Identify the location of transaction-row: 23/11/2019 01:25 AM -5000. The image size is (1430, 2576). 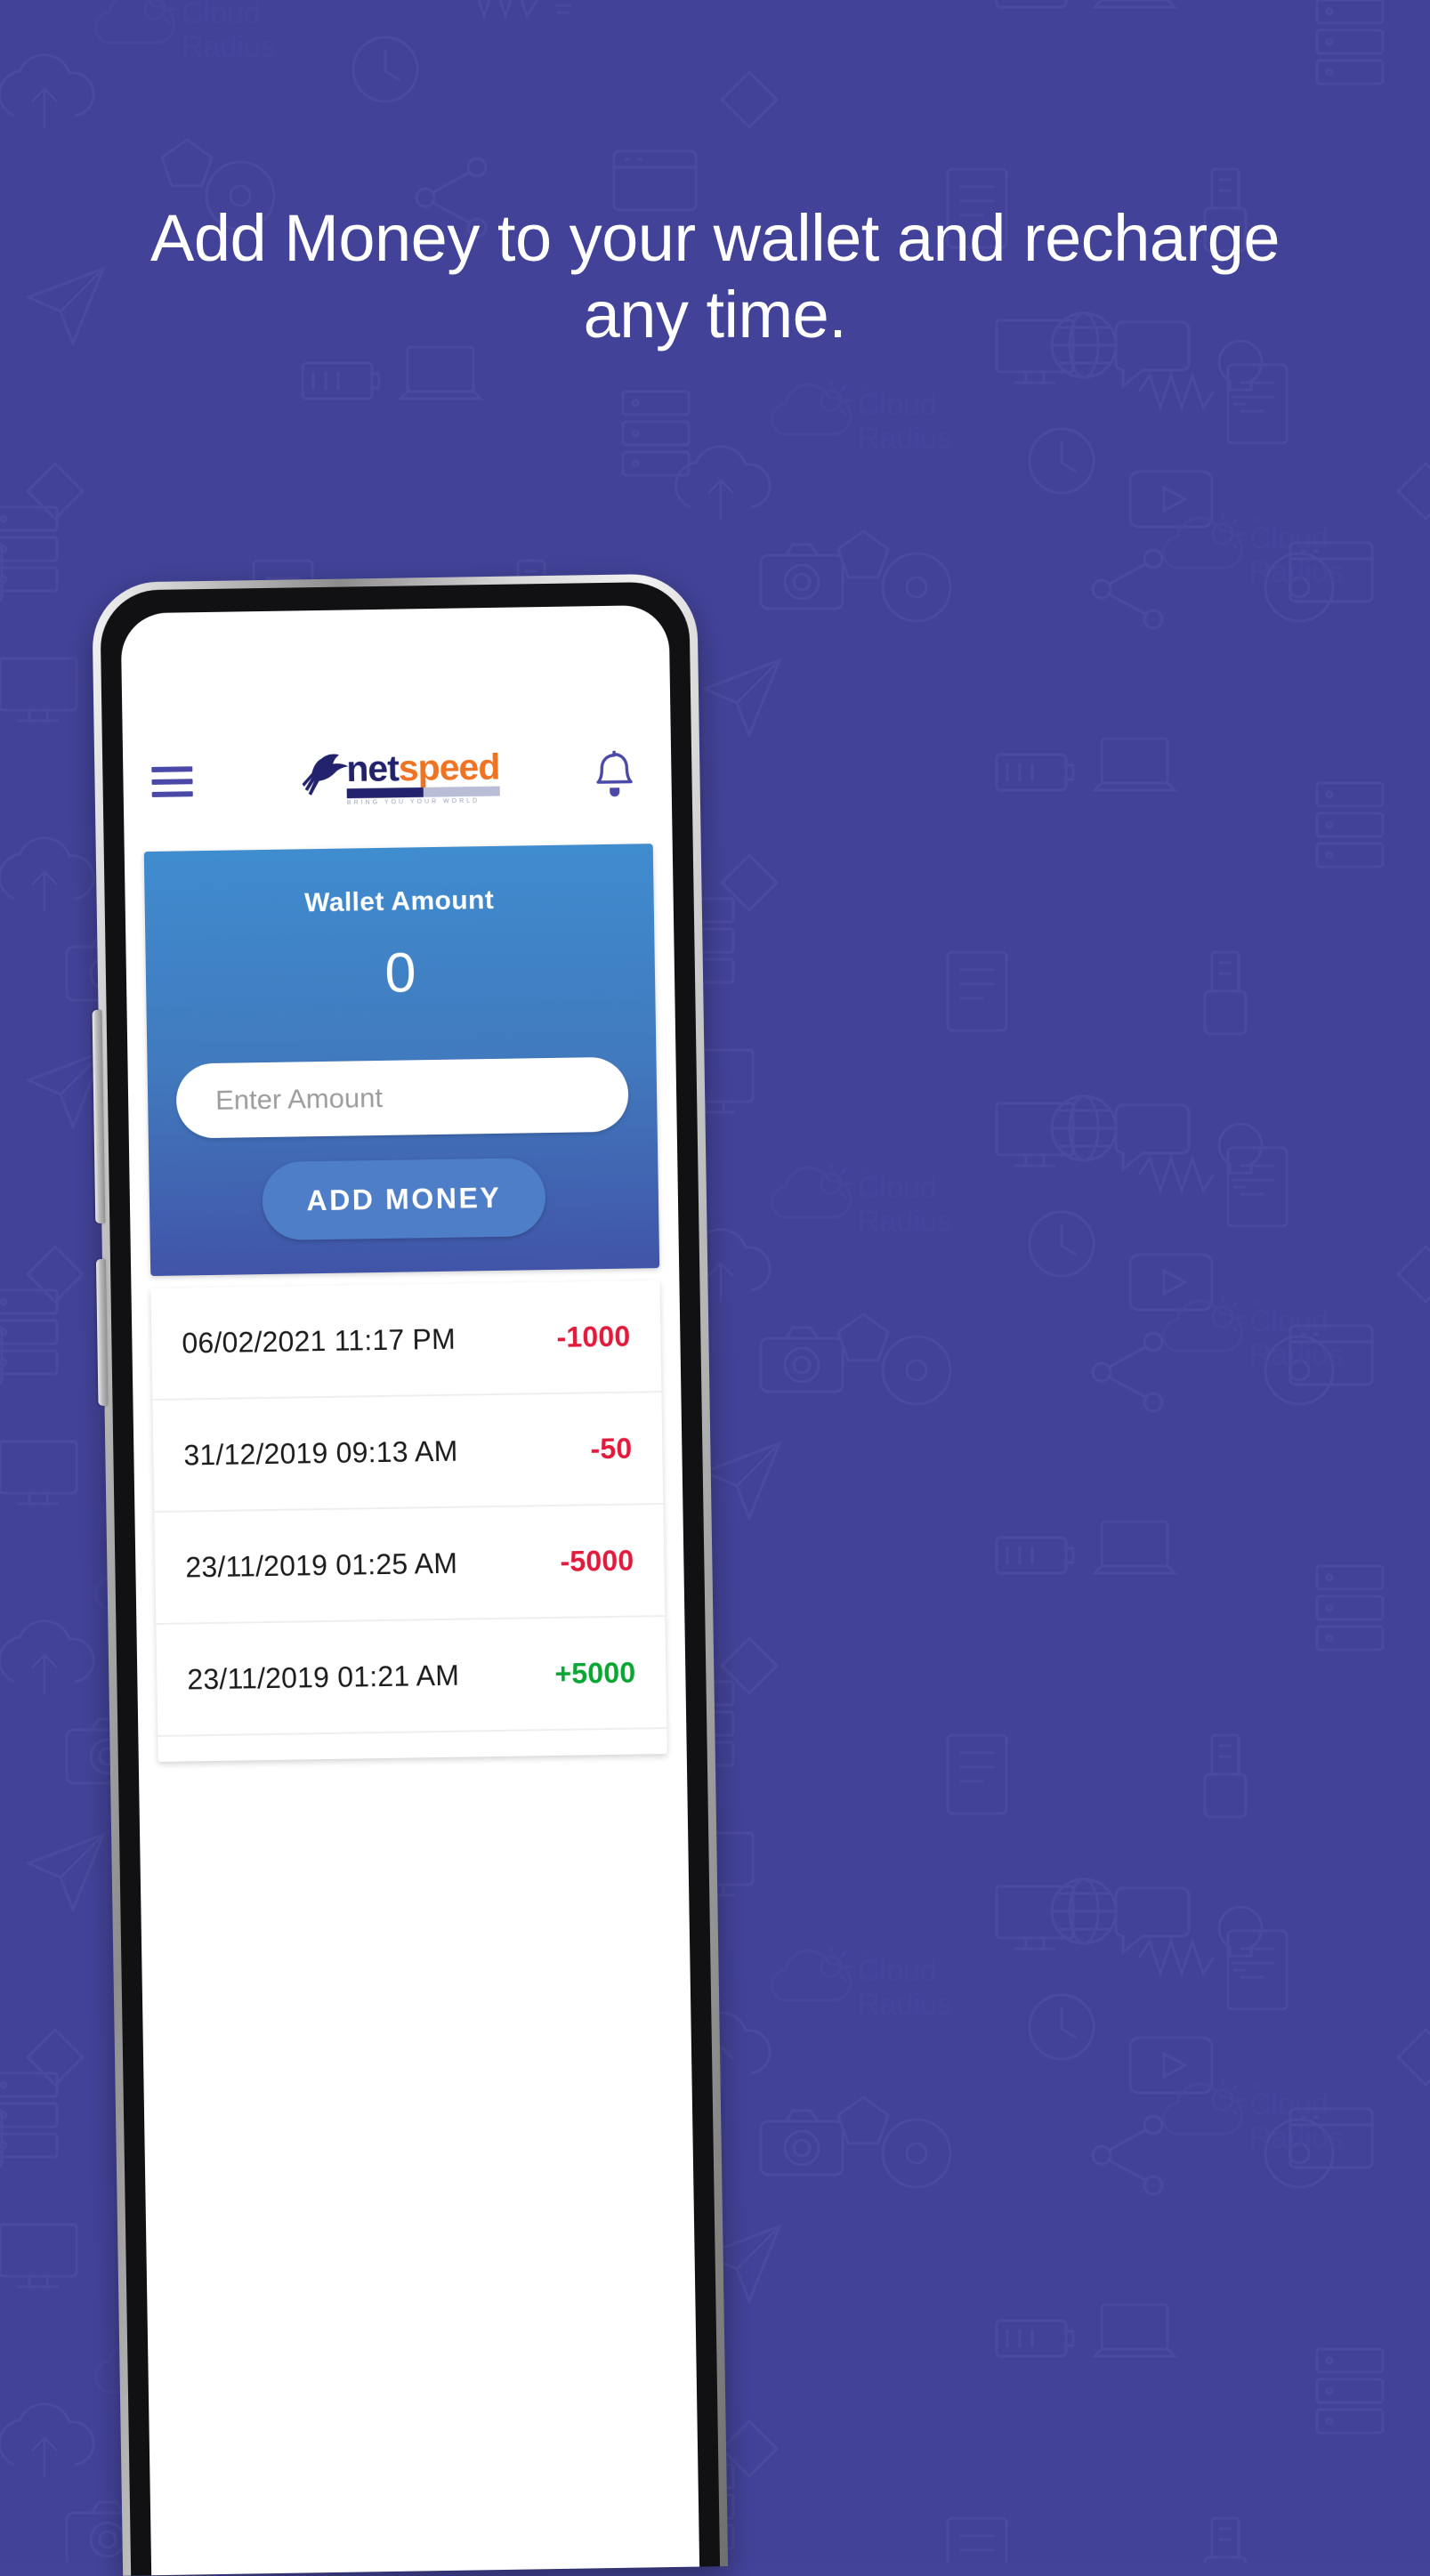
(410, 1565).